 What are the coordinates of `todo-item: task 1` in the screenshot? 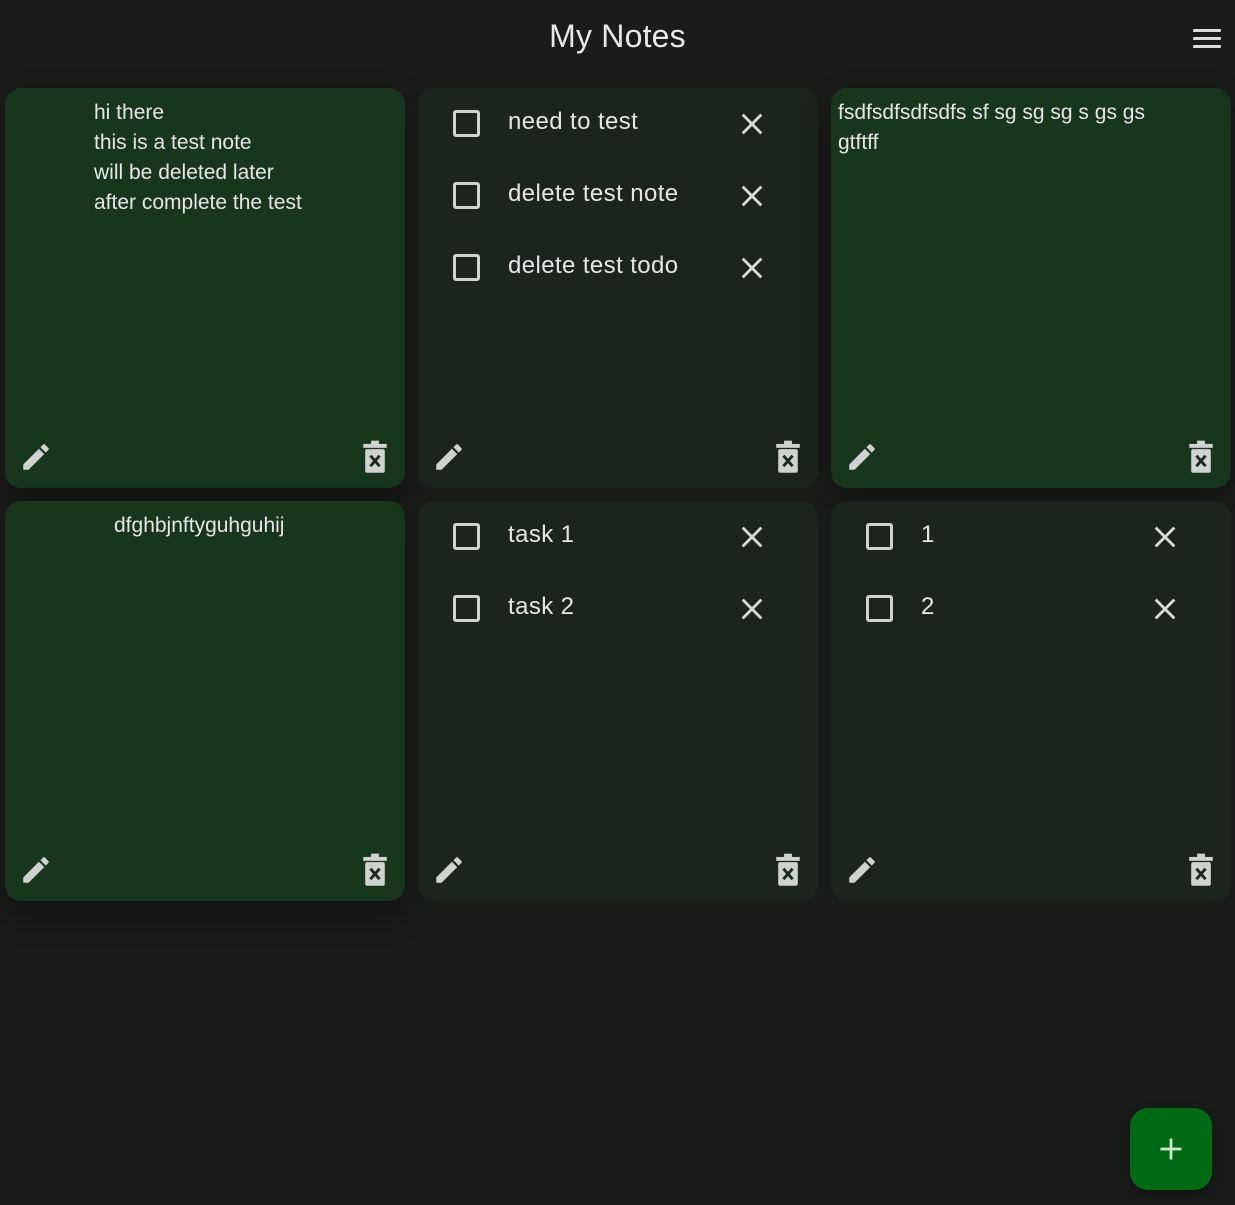 It's located at (618, 537).